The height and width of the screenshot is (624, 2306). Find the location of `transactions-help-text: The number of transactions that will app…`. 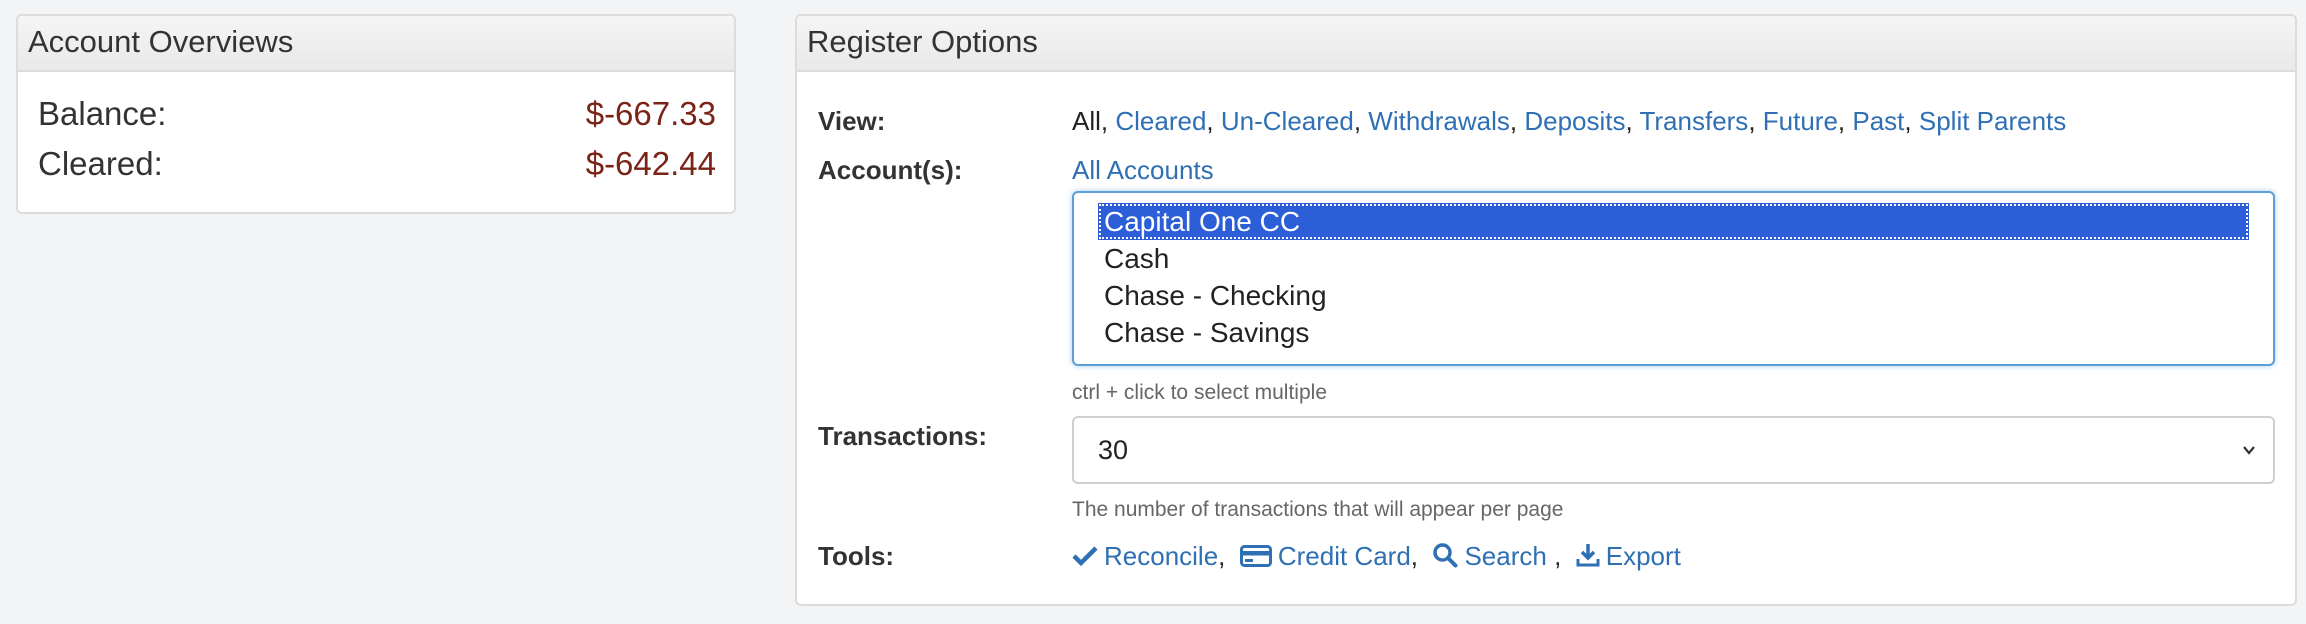

transactions-help-text: The number of transactions that will app… is located at coordinates (1318, 509).